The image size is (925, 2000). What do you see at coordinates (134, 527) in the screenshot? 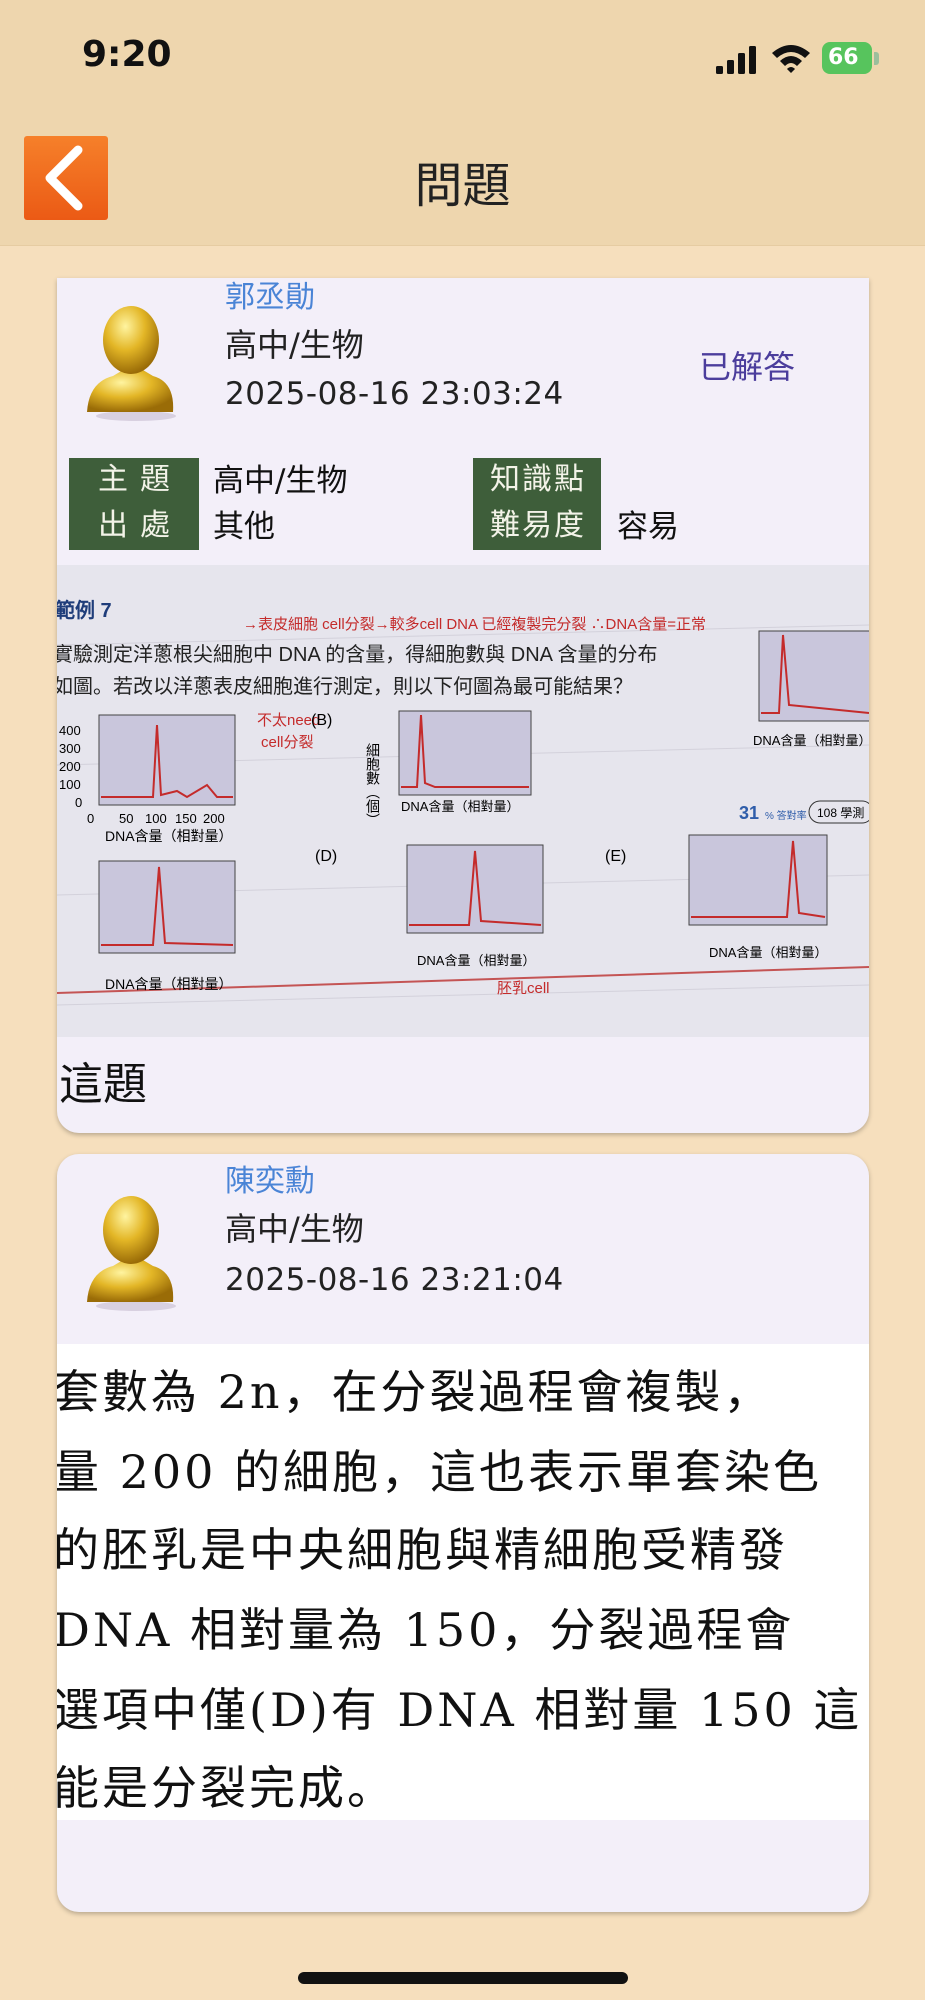
I see `source-label: 出處` at bounding box center [134, 527].